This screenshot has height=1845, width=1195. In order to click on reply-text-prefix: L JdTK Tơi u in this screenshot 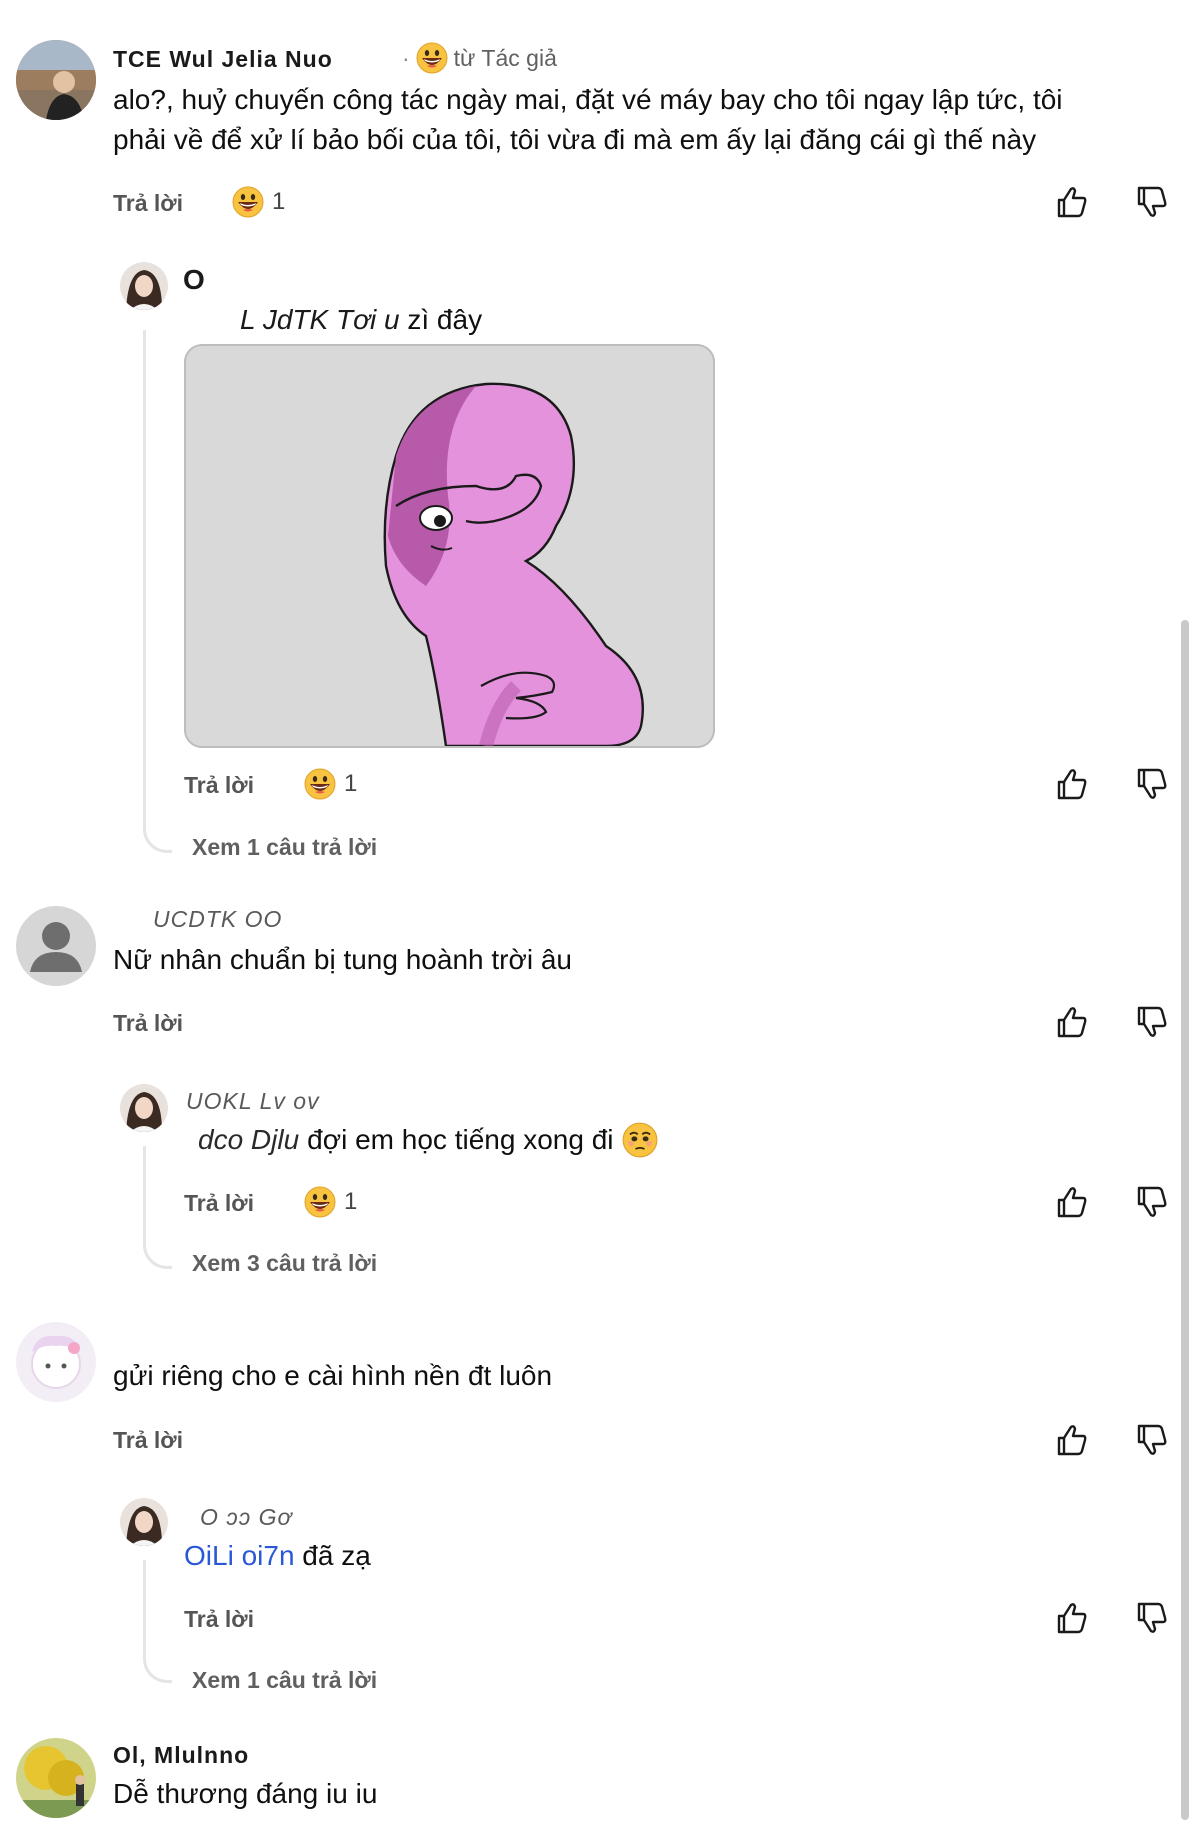, I will do `click(320, 319)`.